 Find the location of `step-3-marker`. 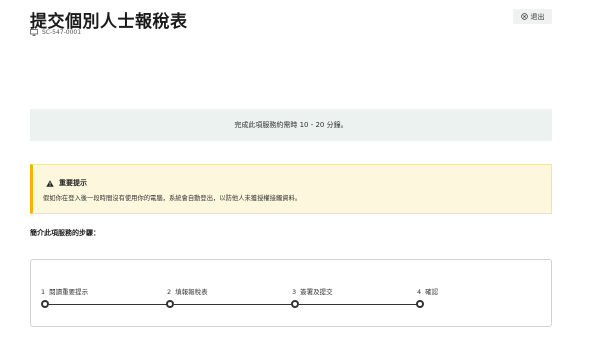

step-3-marker is located at coordinates (295, 304).